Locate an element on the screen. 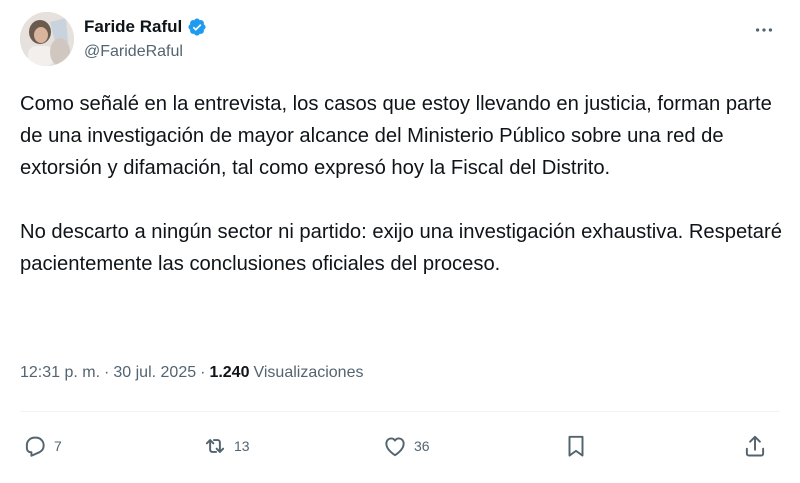 Image resolution: width=800 pixels, height=483 pixels. verified-badge-icon is located at coordinates (197, 27).